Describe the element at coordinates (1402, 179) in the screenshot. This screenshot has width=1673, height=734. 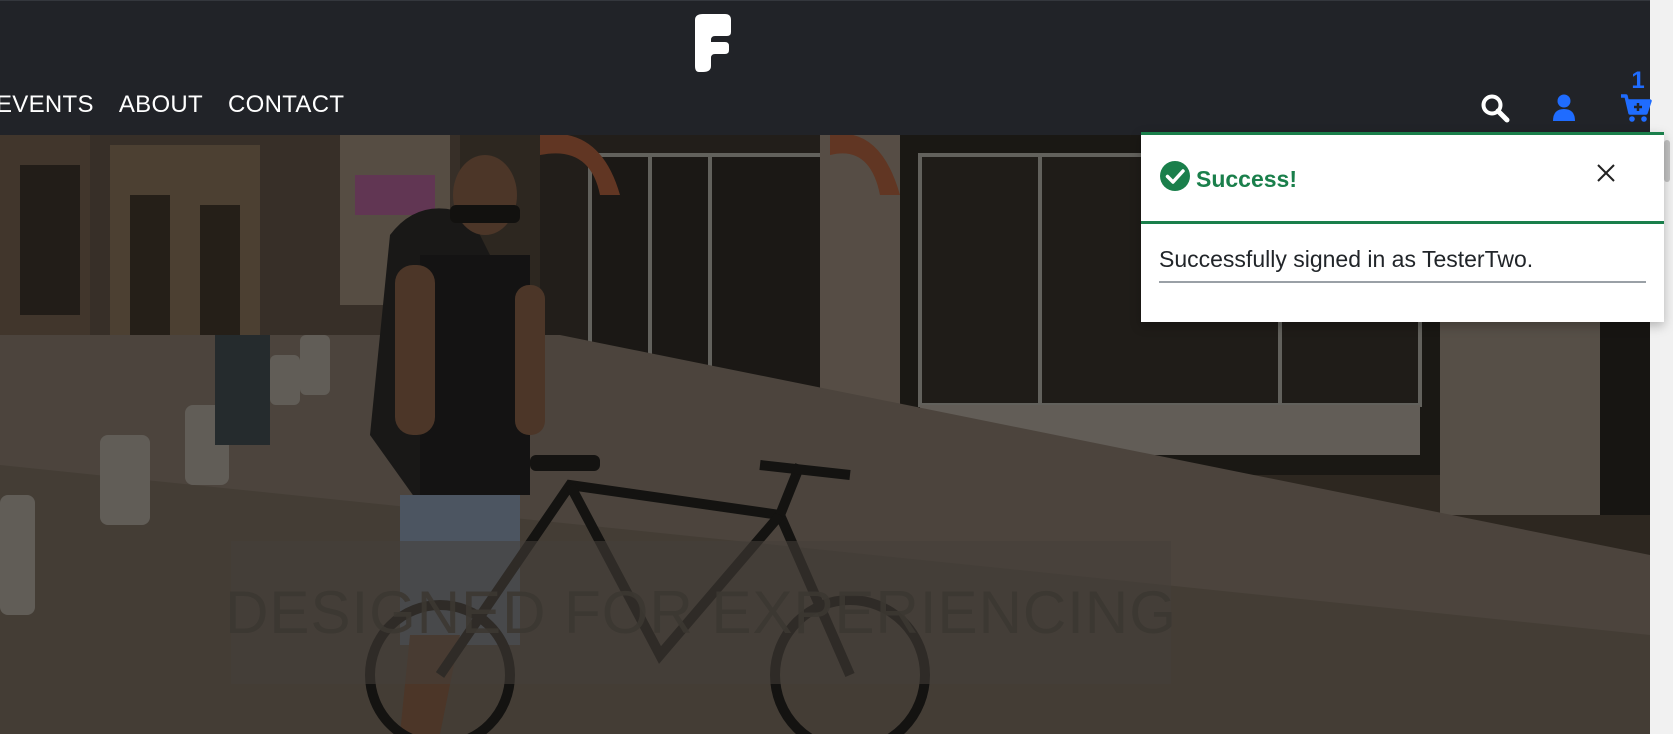
I see `toast-header: Success!` at that location.